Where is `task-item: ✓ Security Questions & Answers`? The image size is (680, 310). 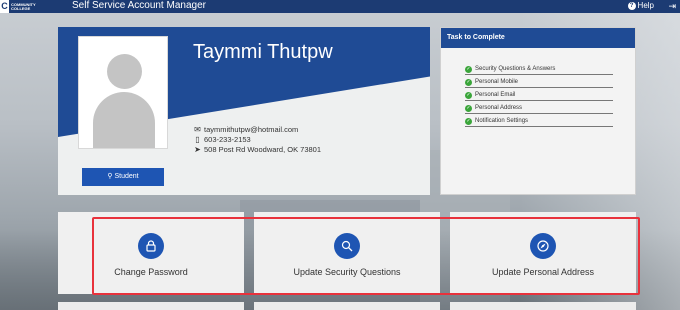
task-item: ✓ Security Questions & Answers is located at coordinates (539, 70).